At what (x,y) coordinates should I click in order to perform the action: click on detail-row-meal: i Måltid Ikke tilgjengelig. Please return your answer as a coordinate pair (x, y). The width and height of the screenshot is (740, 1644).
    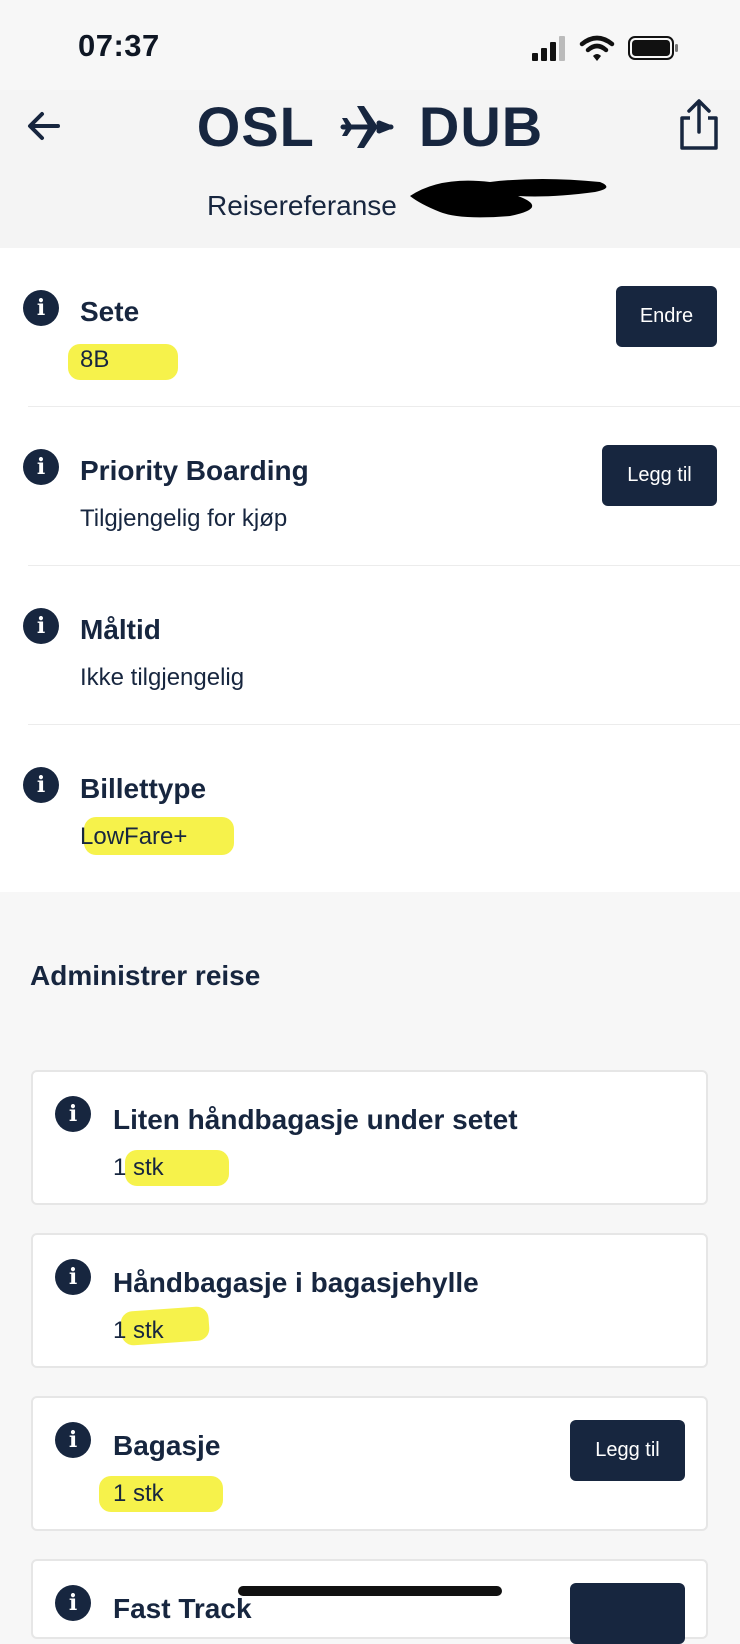
    Looking at the image, I should click on (370, 645).